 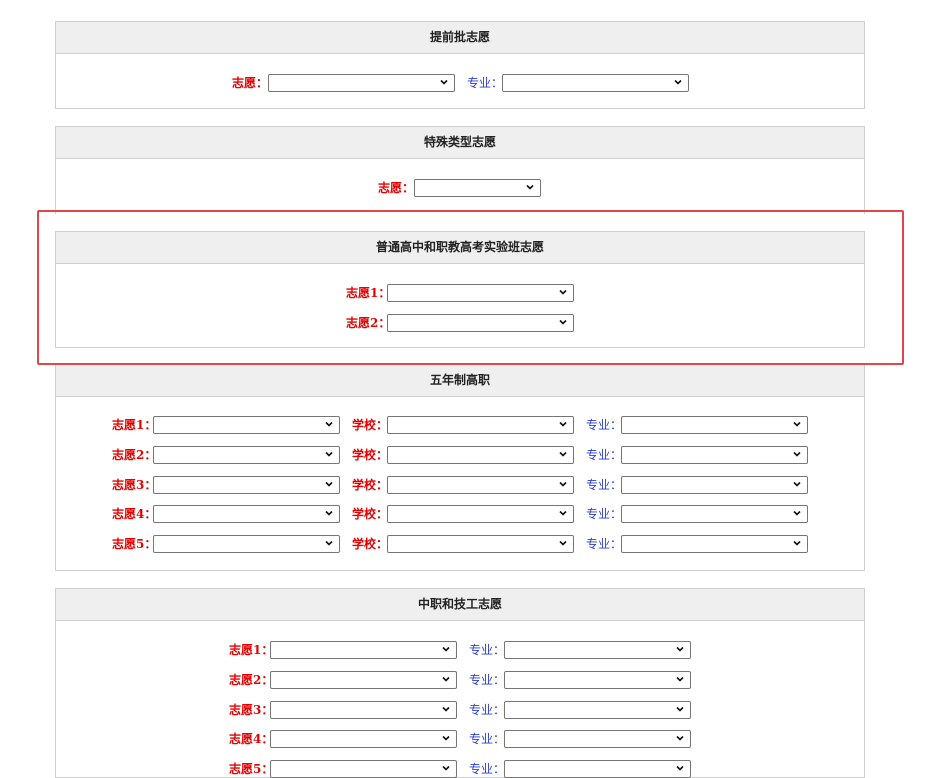 What do you see at coordinates (460, 650) in the screenshot?
I see `form-row: 志愿1： 专业：` at bounding box center [460, 650].